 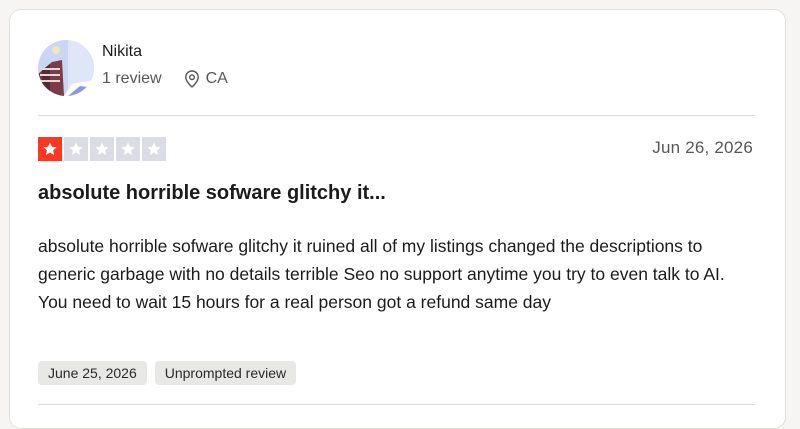 What do you see at coordinates (702, 147) in the screenshot?
I see `review-date: Jun 26, 2026` at bounding box center [702, 147].